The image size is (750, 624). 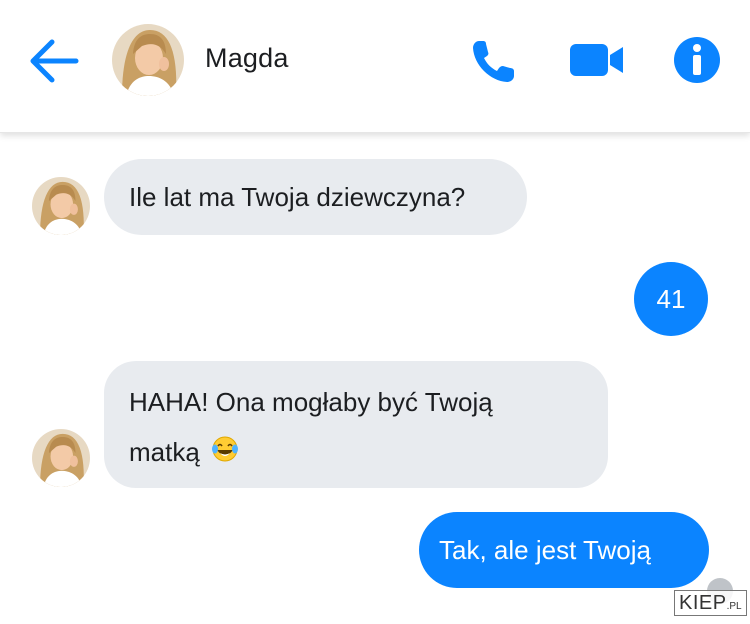 I want to click on message-text: 41, so click(x=671, y=299).